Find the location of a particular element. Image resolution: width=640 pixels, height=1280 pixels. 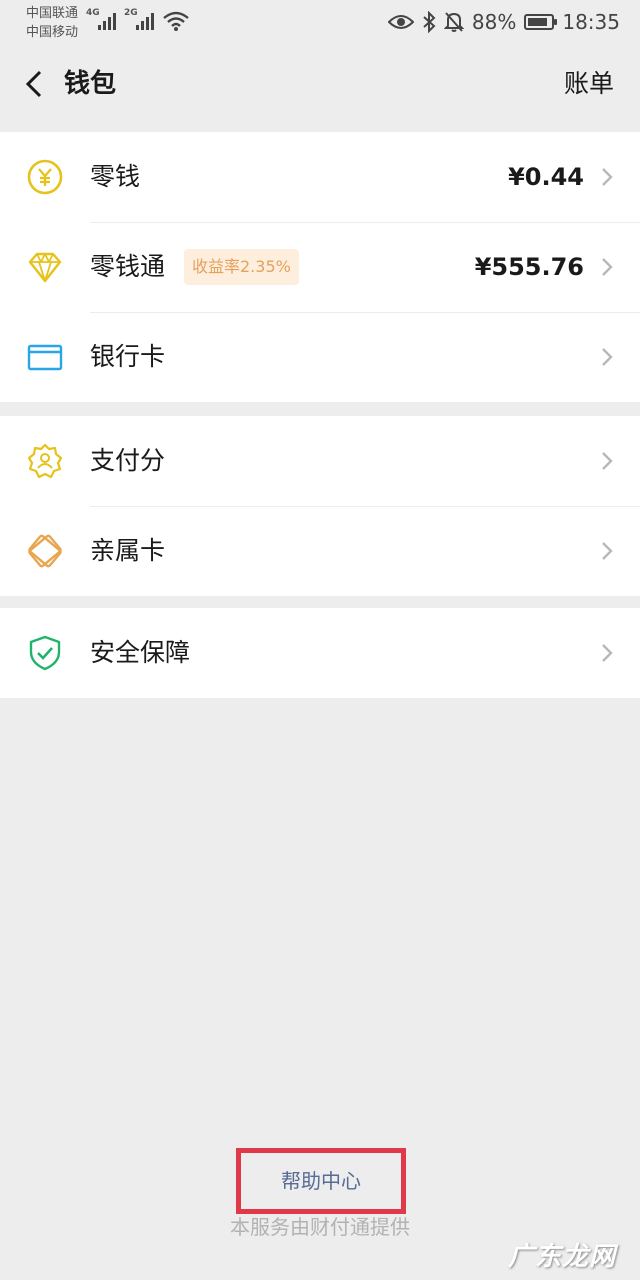

wallet-group-security: 安全保障 is located at coordinates (320, 653).